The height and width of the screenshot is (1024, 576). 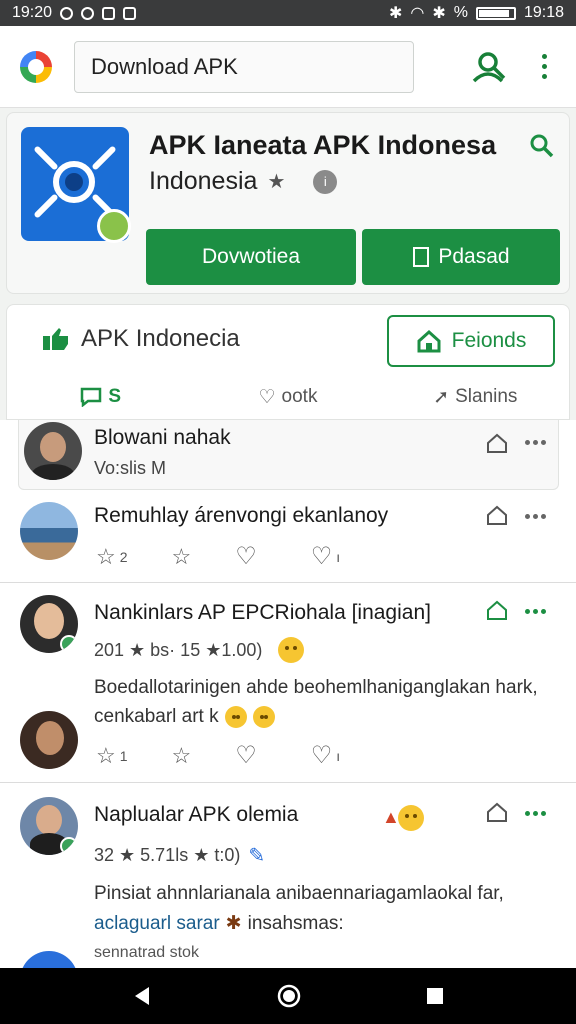 What do you see at coordinates (325, 181) in the screenshot?
I see `info-icon: i` at bounding box center [325, 181].